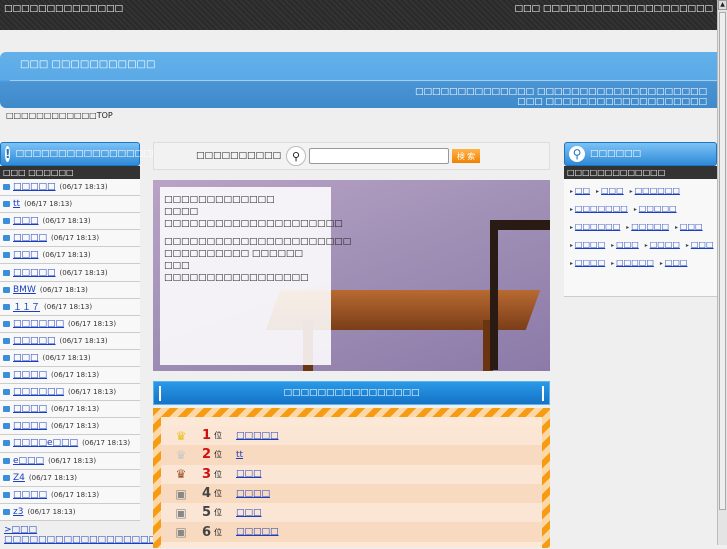  I want to click on ranking-link: tt, so click(239, 455).